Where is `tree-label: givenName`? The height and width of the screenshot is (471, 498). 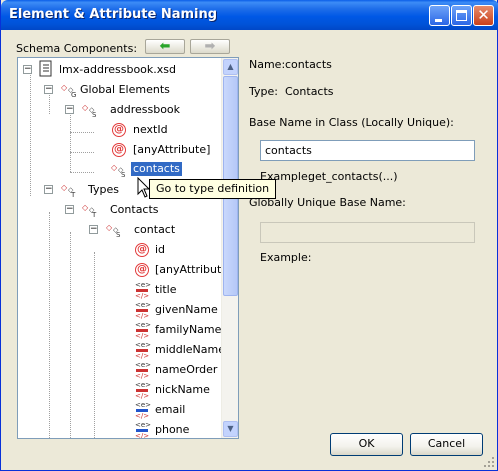 tree-label: givenName is located at coordinates (186, 309).